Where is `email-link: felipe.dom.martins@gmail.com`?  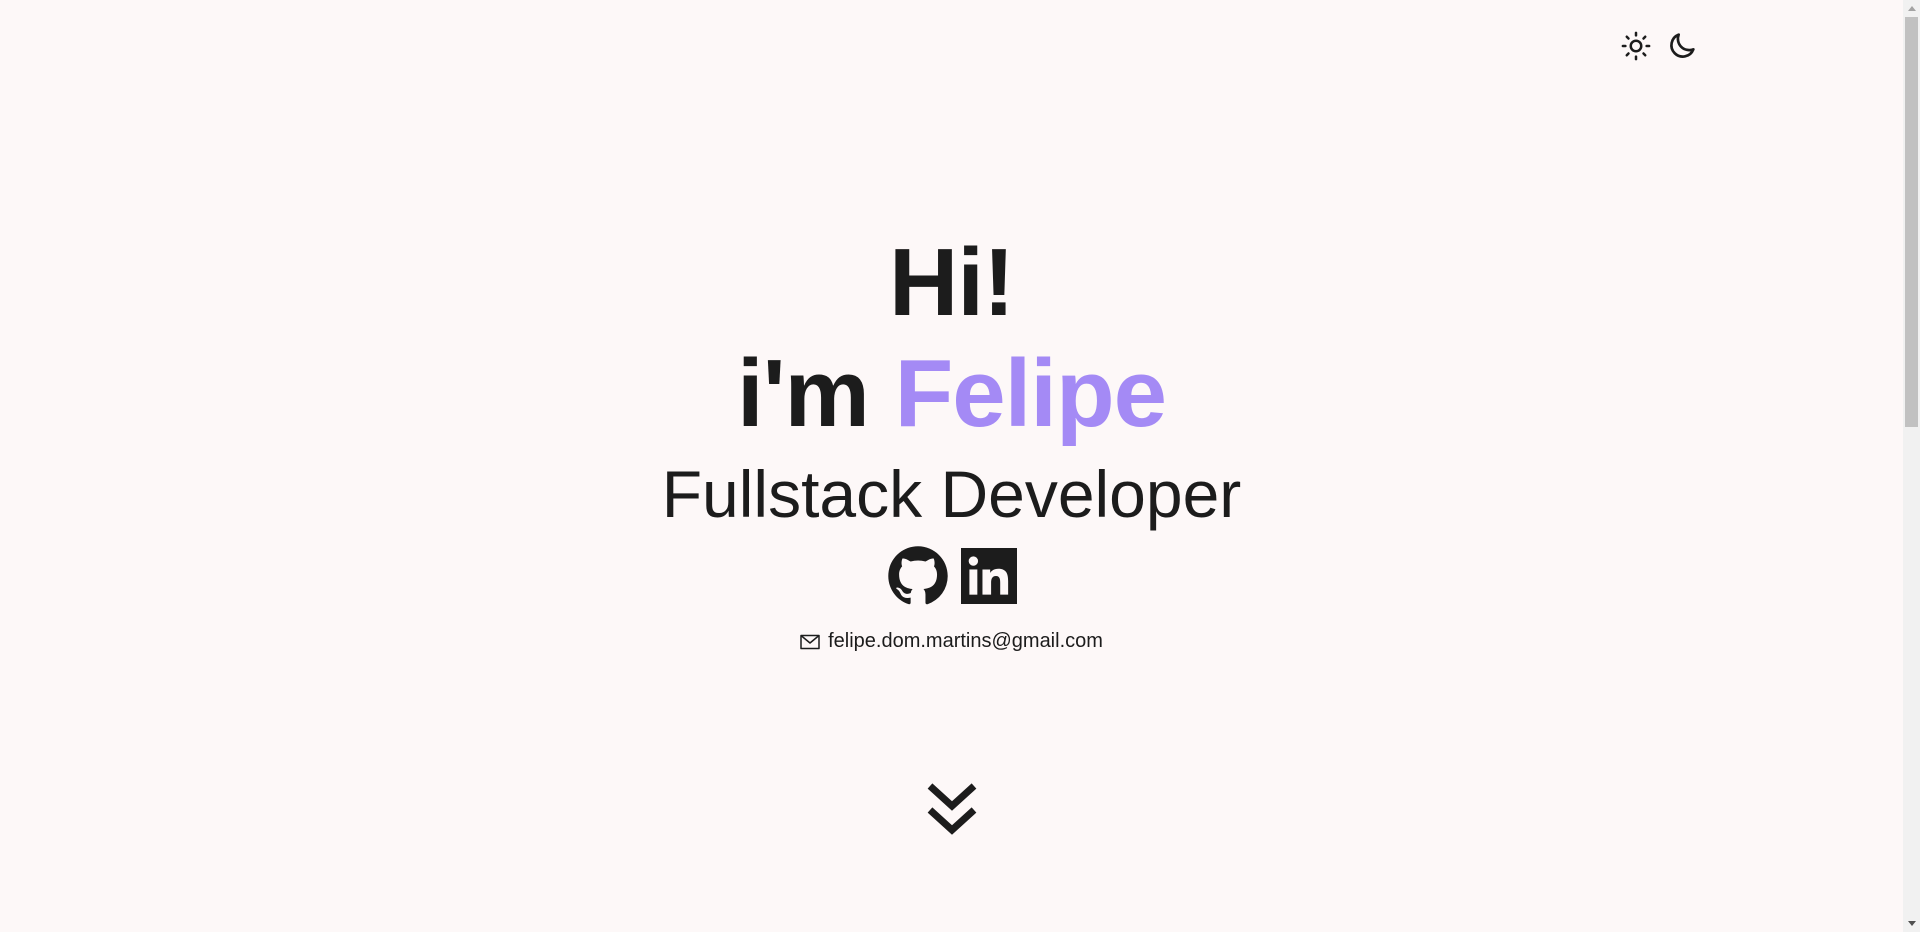
email-link: felipe.dom.martins@gmail.com is located at coordinates (965, 641).